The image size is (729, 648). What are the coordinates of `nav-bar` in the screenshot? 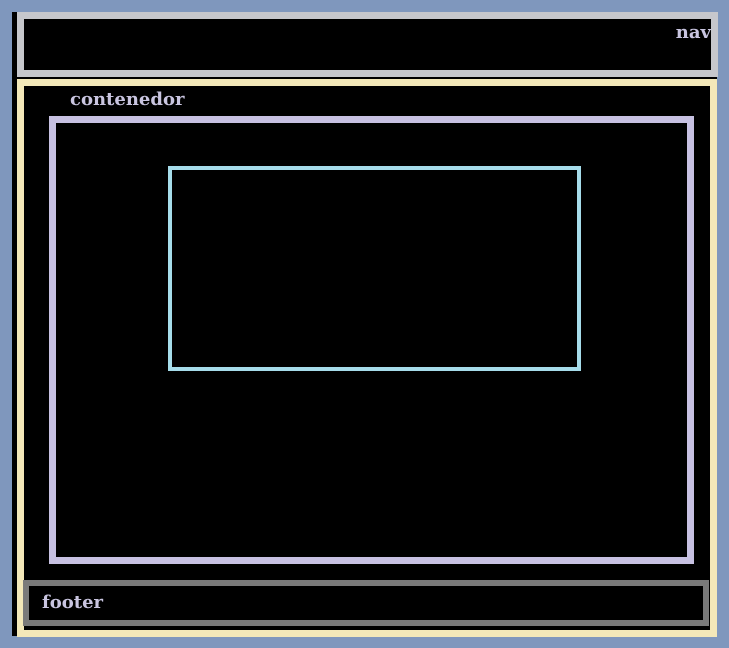 It's located at (367, 44).